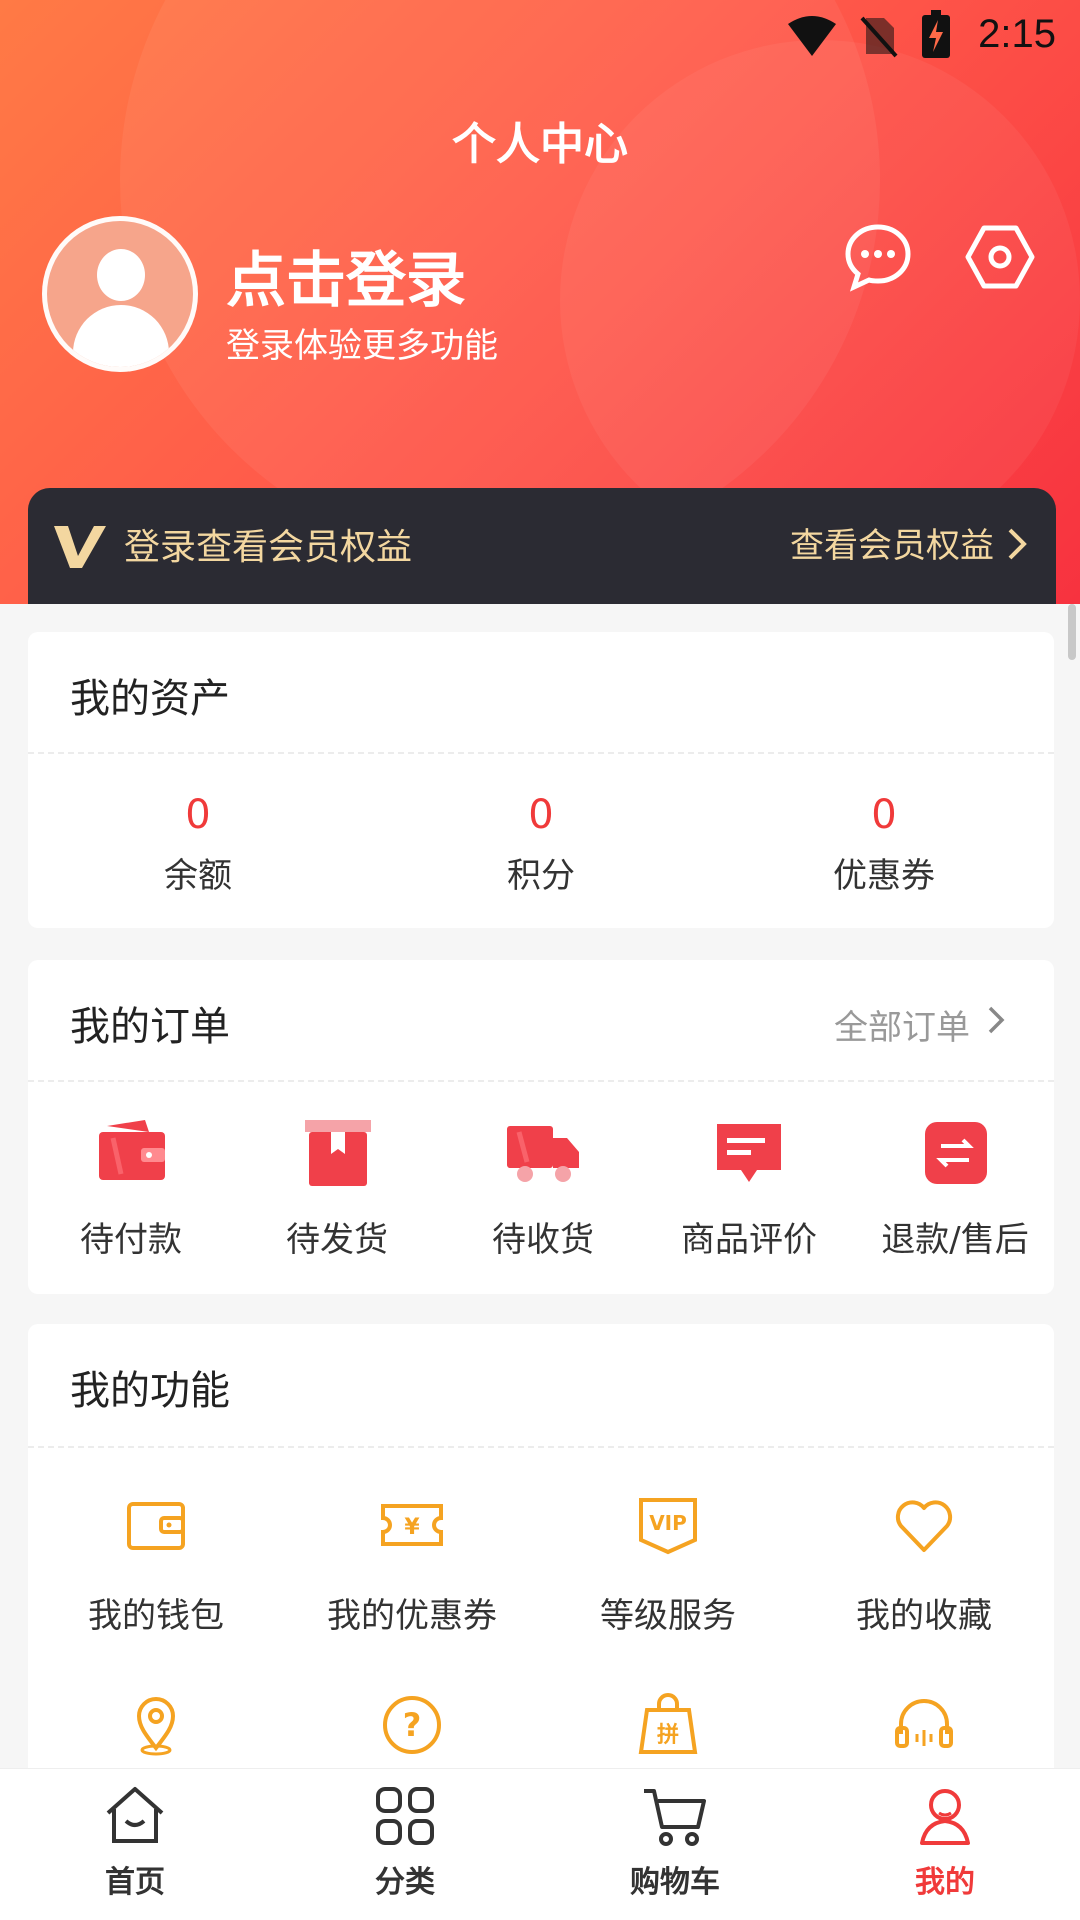 Image resolution: width=1080 pixels, height=1920 pixels. Describe the element at coordinates (135, 1815) in the screenshot. I see `home-icon` at that location.